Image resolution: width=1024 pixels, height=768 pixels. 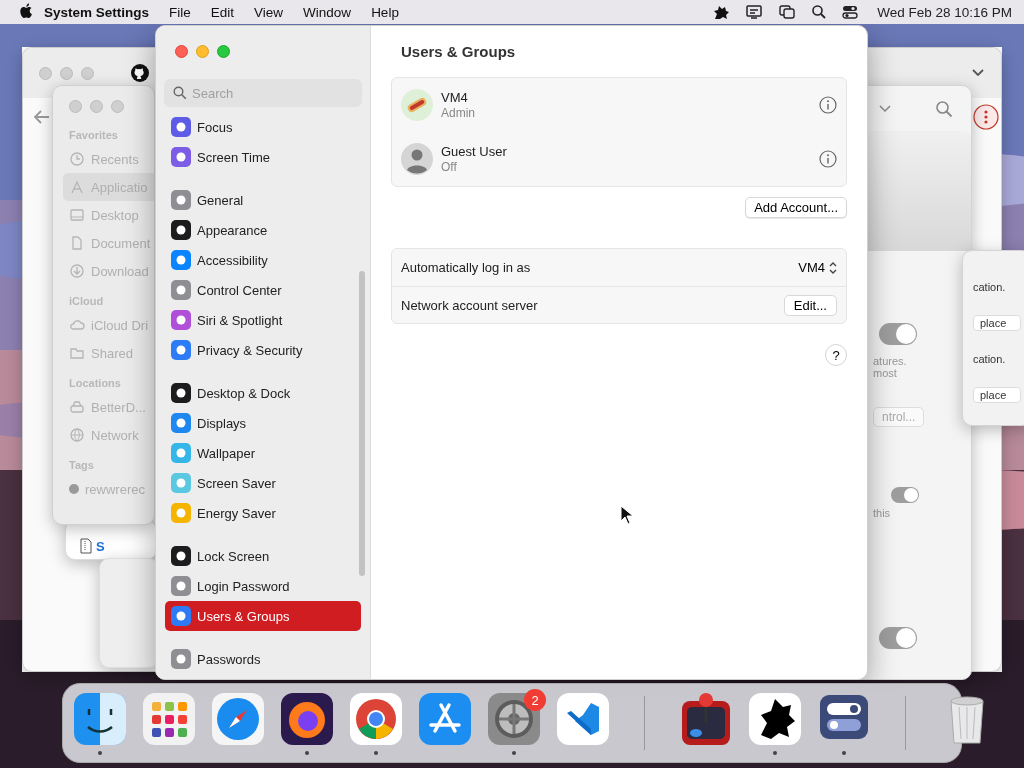 I want to click on option-label: Automatically log in as, so click(x=466, y=267).